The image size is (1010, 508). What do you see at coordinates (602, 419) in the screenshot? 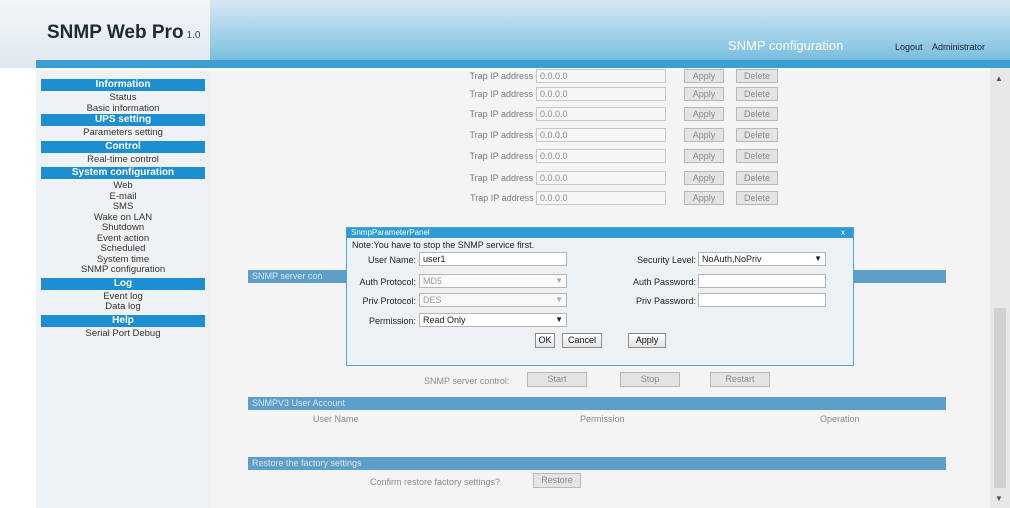
I see `column-permission: Permission` at bounding box center [602, 419].